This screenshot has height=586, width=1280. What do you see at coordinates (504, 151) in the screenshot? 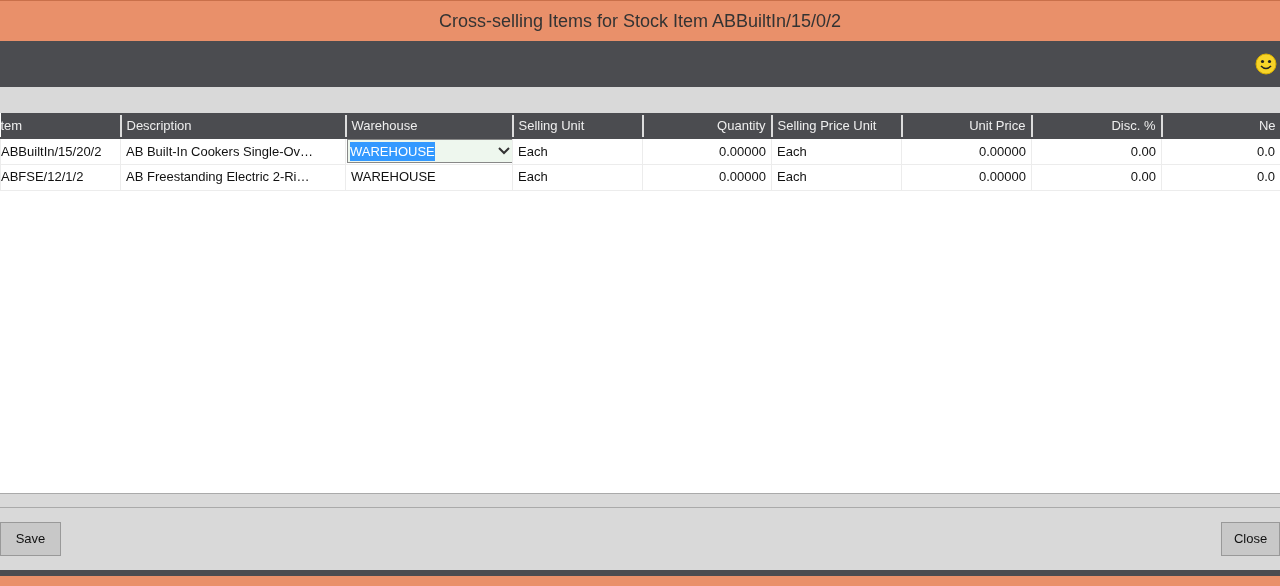
I see `chevron-down-icon` at bounding box center [504, 151].